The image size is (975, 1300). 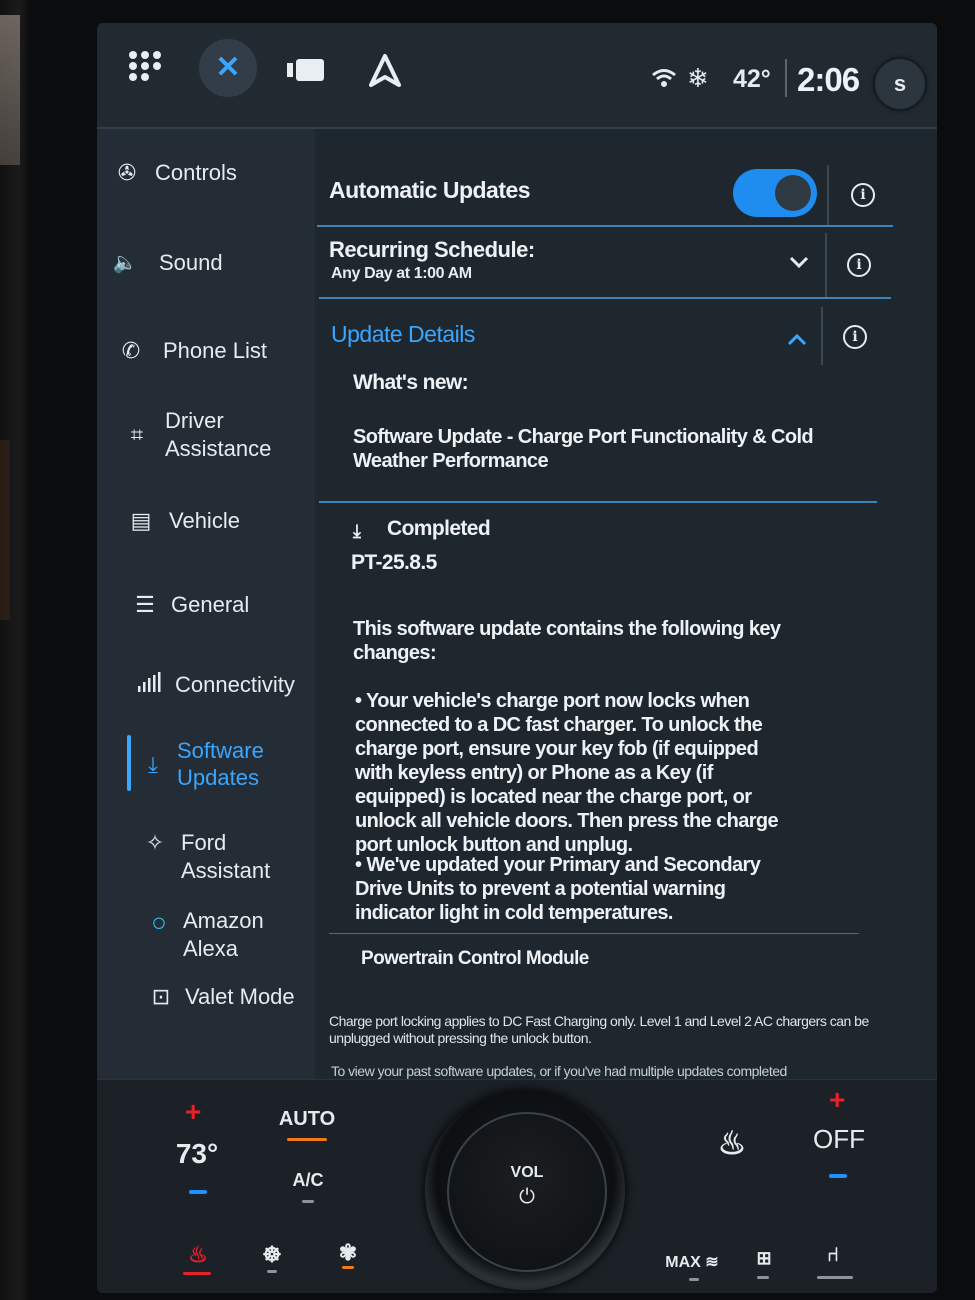 I want to click on download-complete-icon: ⤓, so click(x=357, y=531).